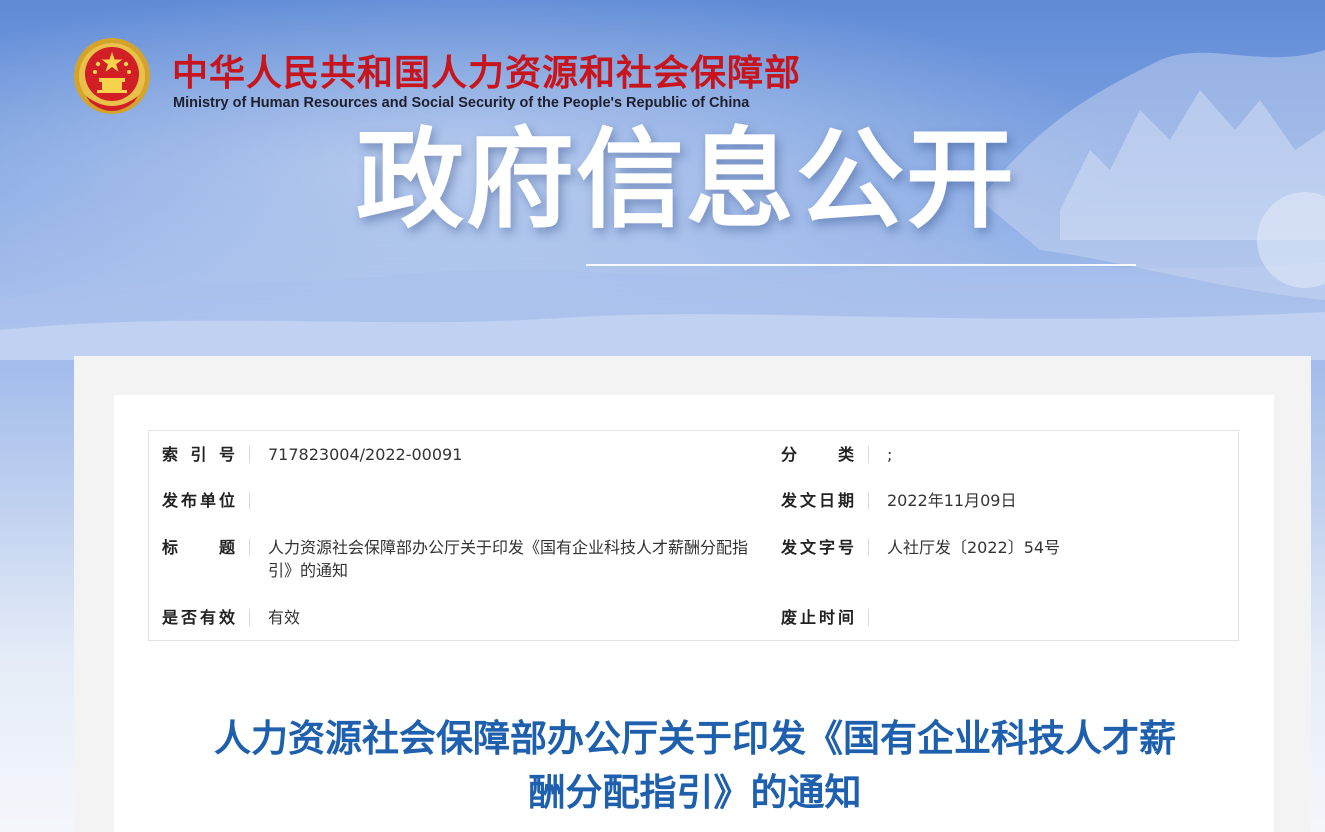  I want to click on meta-value: 717823004/2022-00091, so click(365, 454).